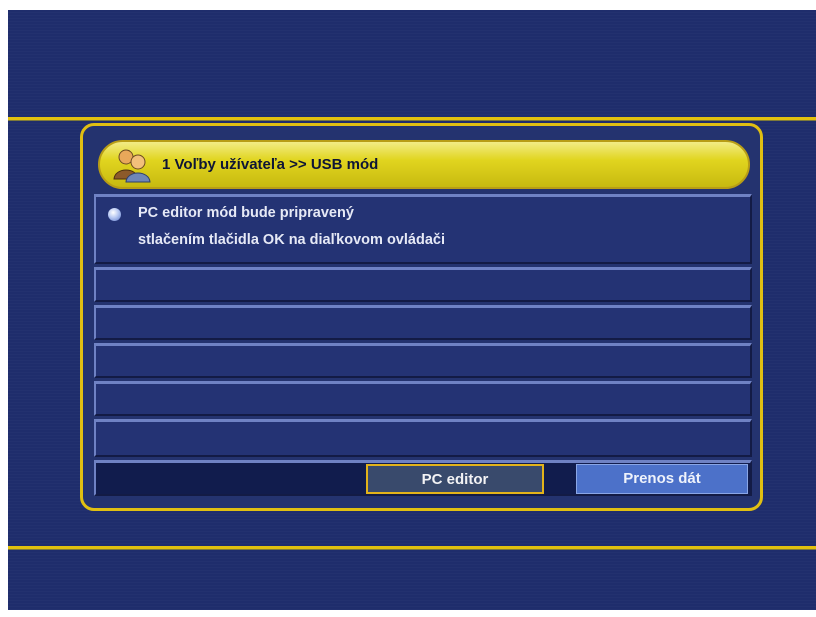  Describe the element at coordinates (412, 119) in the screenshot. I see `top-divider` at that location.